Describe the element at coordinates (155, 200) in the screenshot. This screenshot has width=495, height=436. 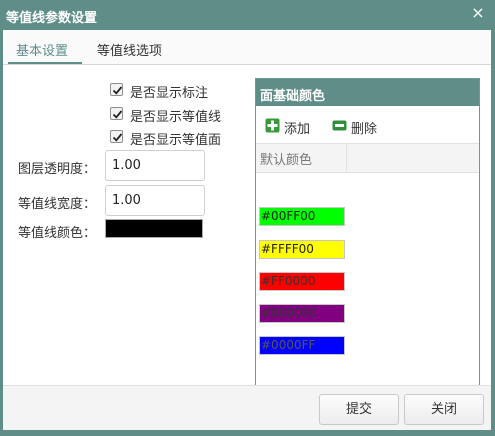
I see `line-width-input` at that location.